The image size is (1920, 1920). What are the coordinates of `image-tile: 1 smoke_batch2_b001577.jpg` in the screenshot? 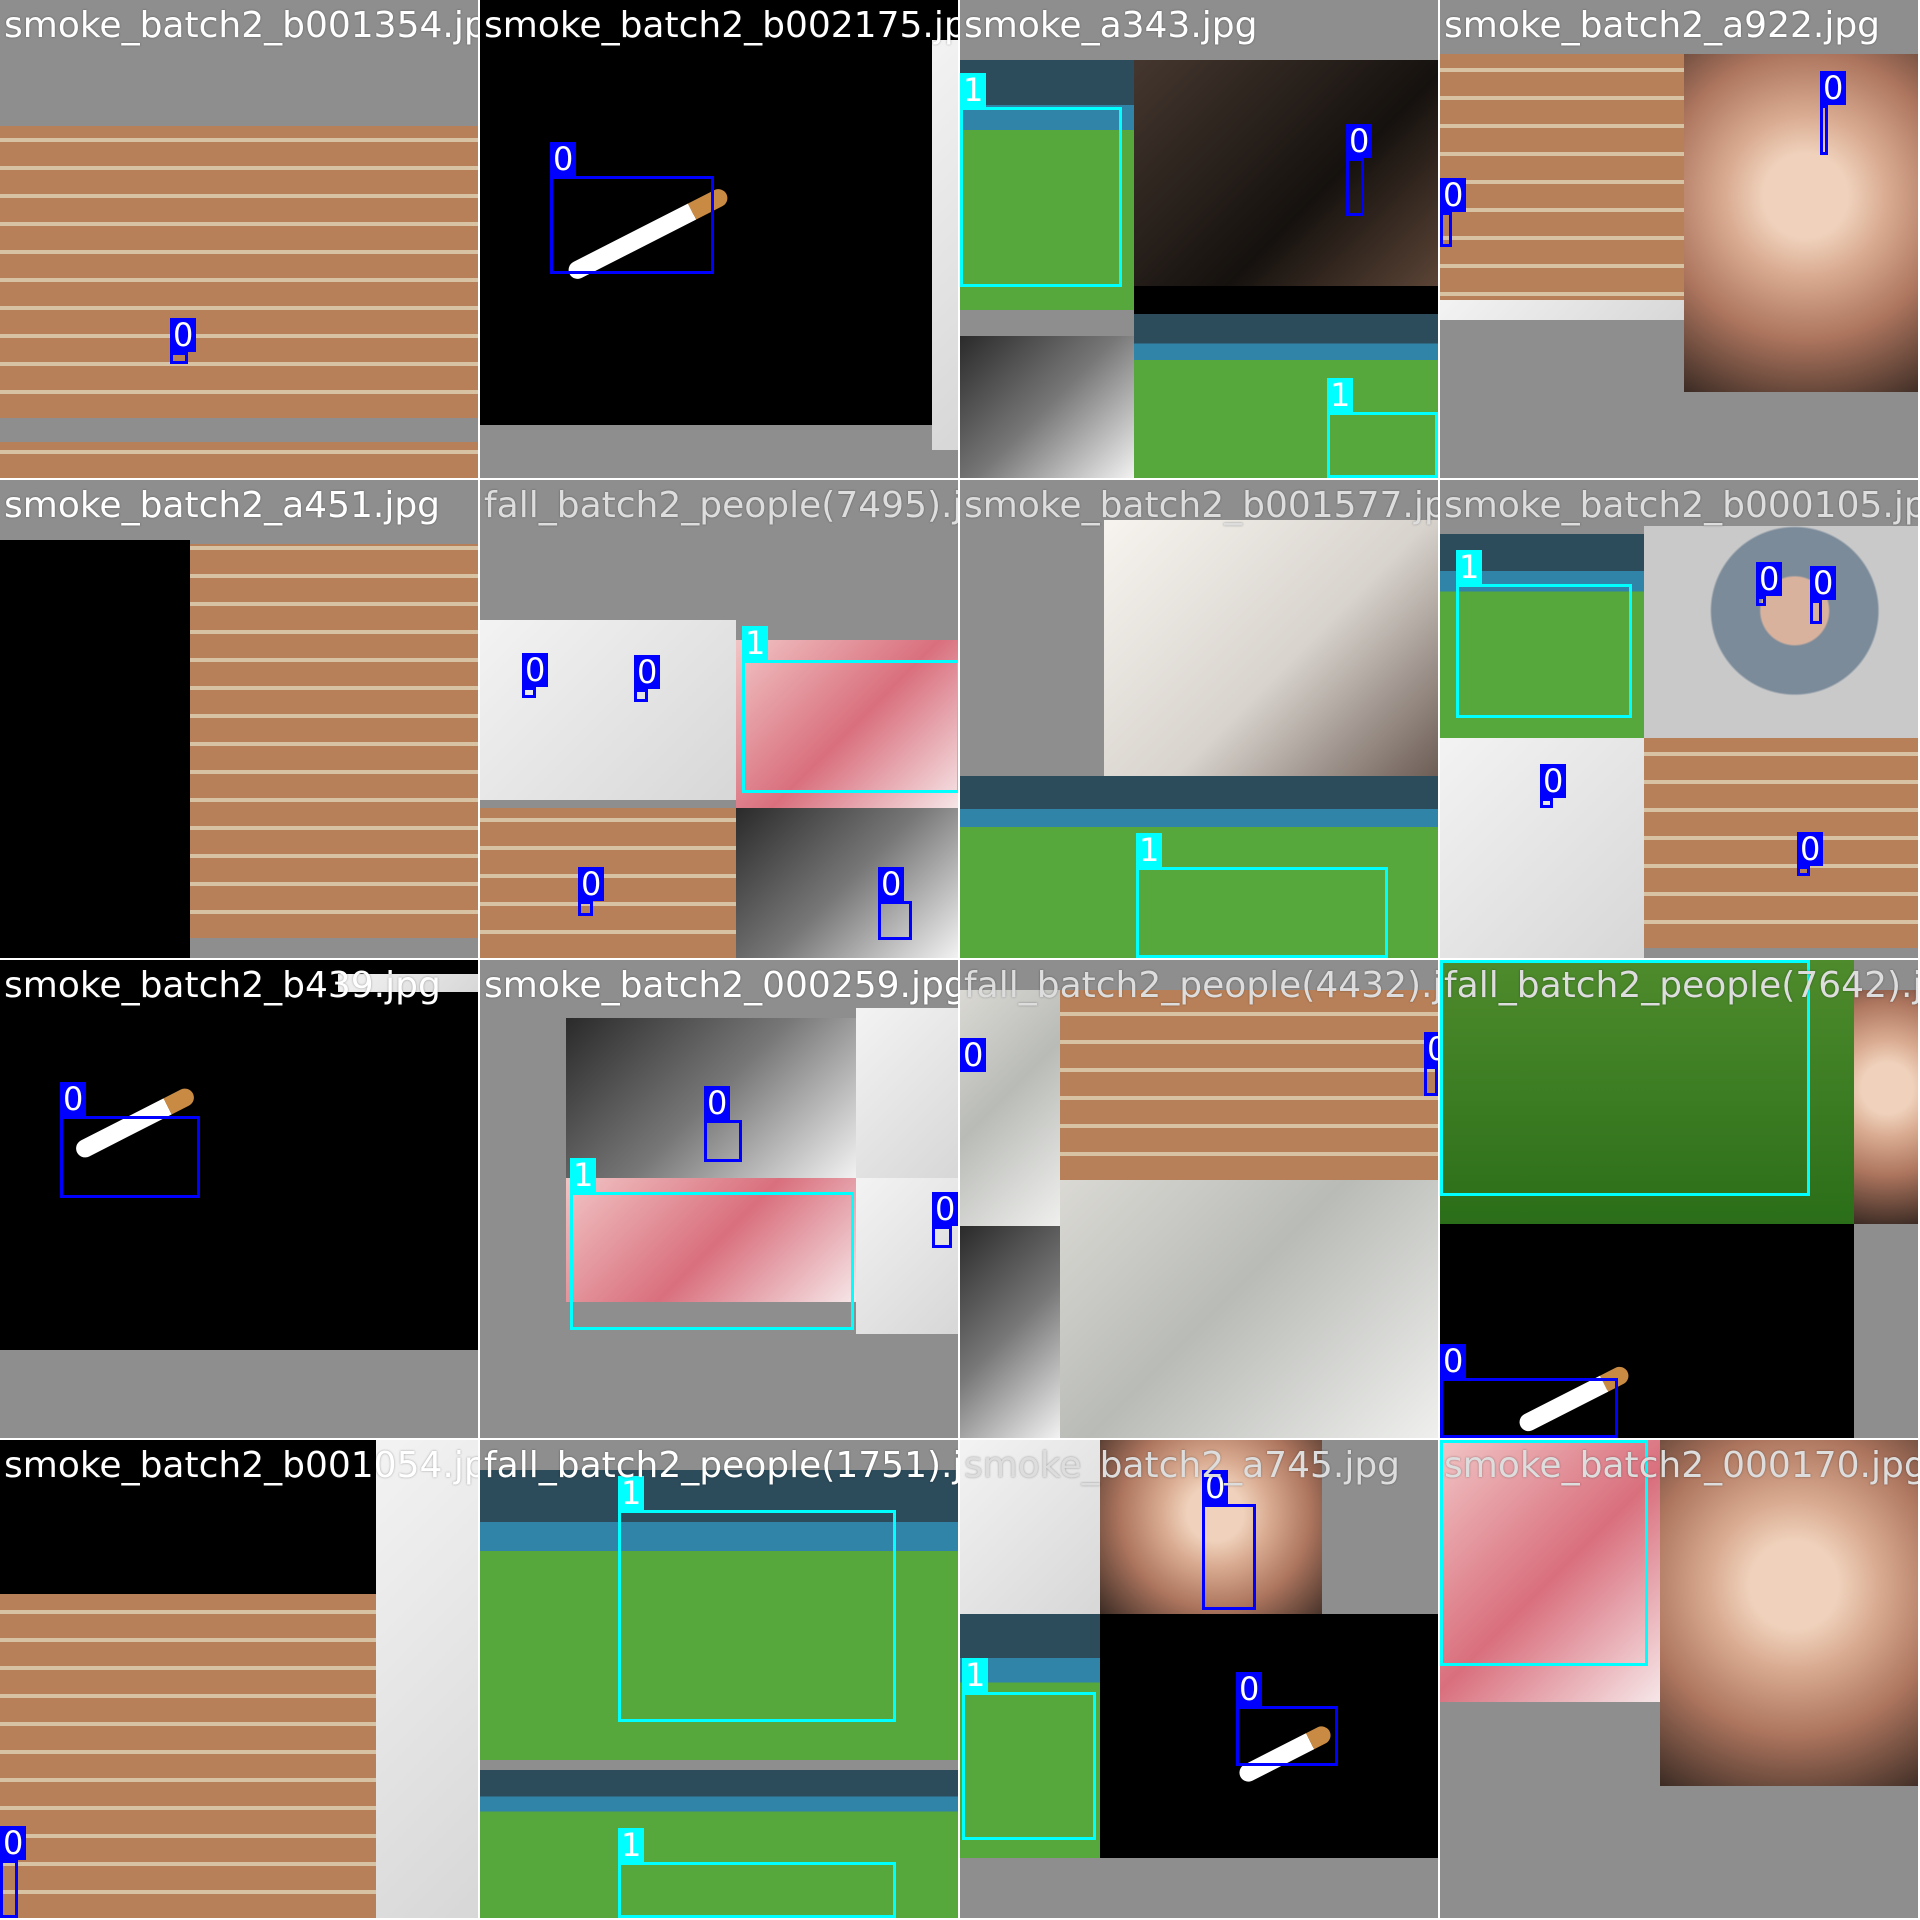 It's located at (1199, 719).